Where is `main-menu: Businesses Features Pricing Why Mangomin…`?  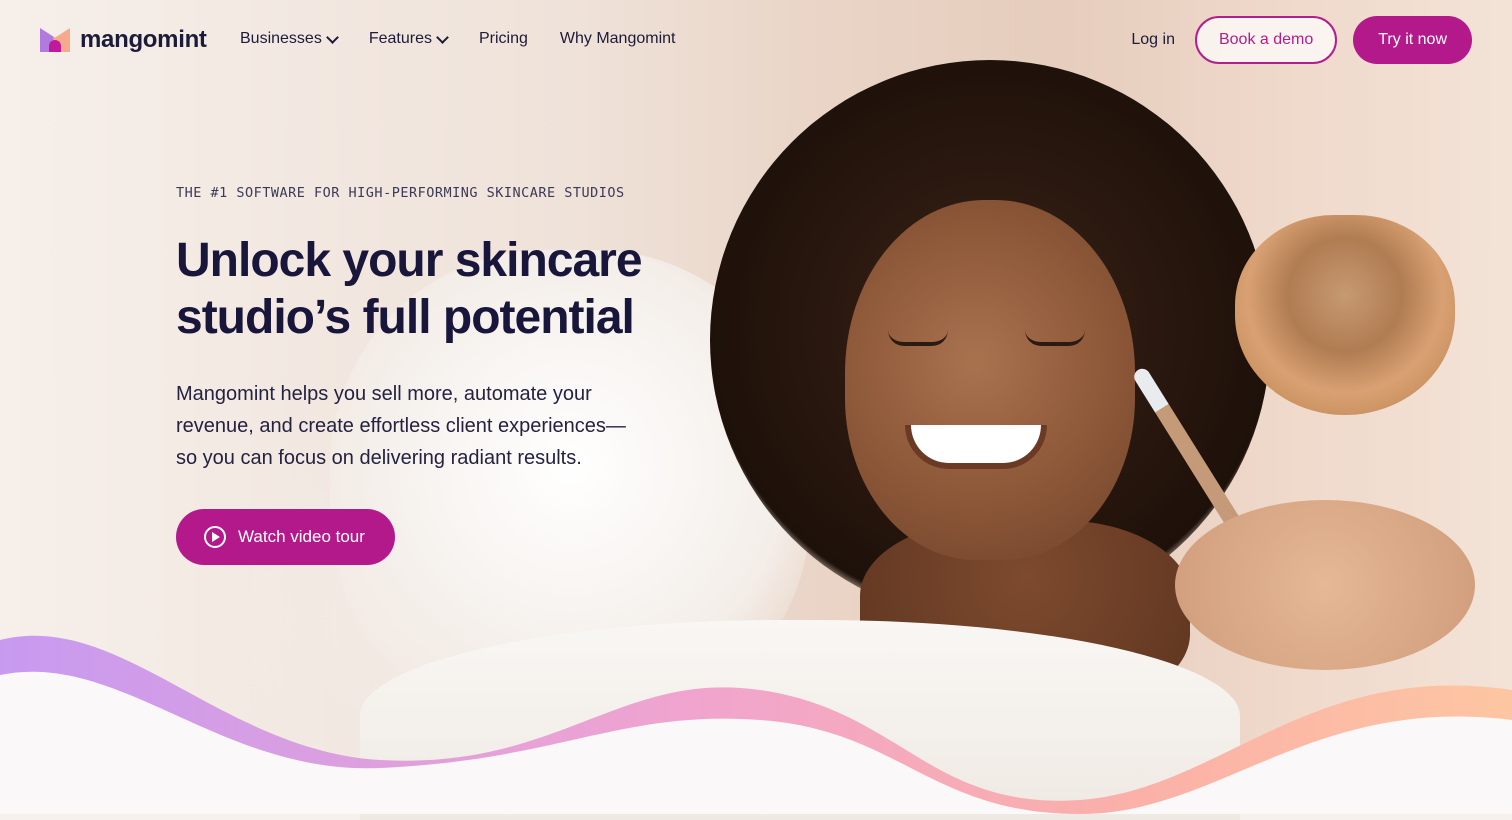 main-menu: Businesses Features Pricing Why Mangomin… is located at coordinates (457, 39).